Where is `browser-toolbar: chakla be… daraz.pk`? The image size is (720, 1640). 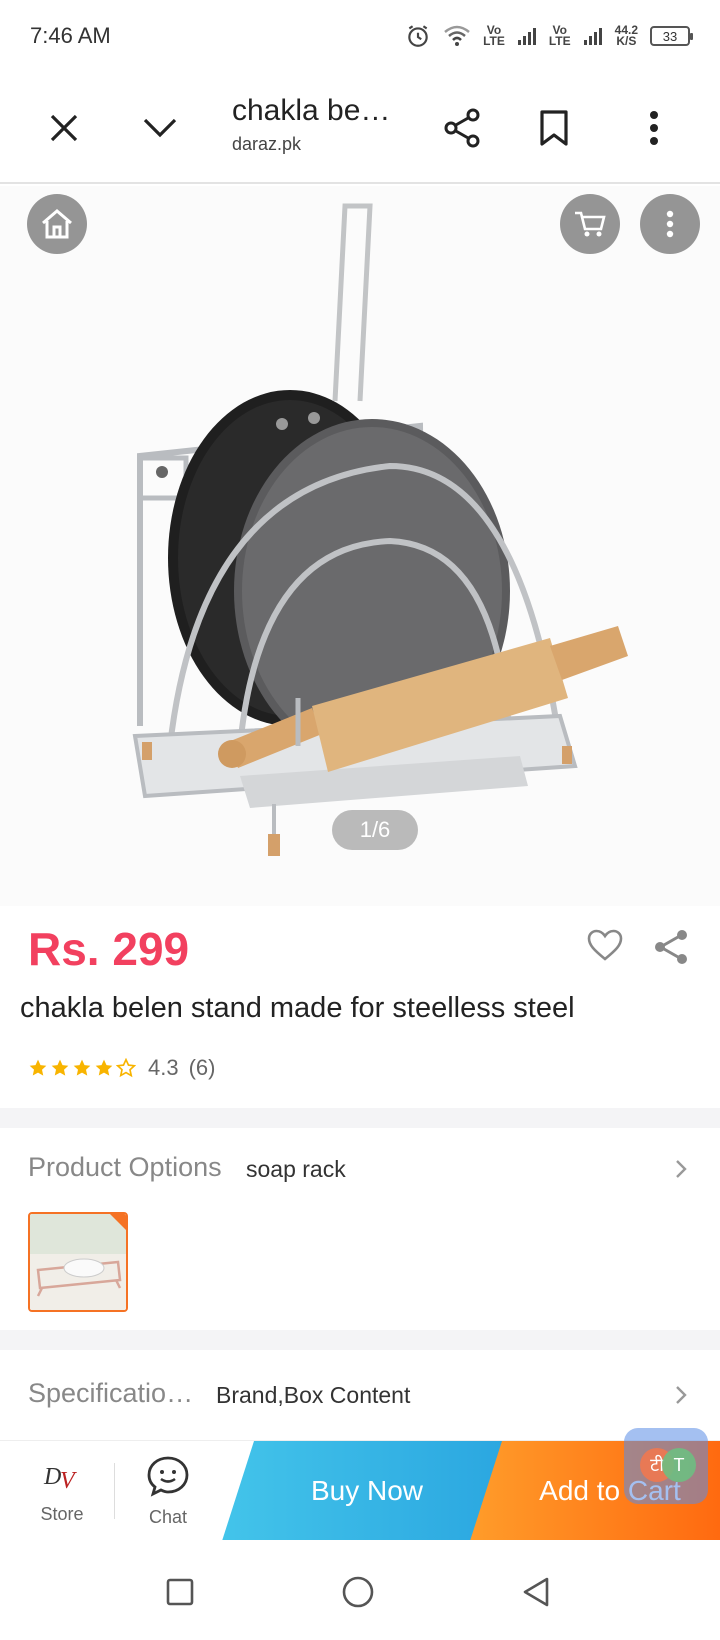 browser-toolbar: chakla be… daraz.pk is located at coordinates (360, 128).